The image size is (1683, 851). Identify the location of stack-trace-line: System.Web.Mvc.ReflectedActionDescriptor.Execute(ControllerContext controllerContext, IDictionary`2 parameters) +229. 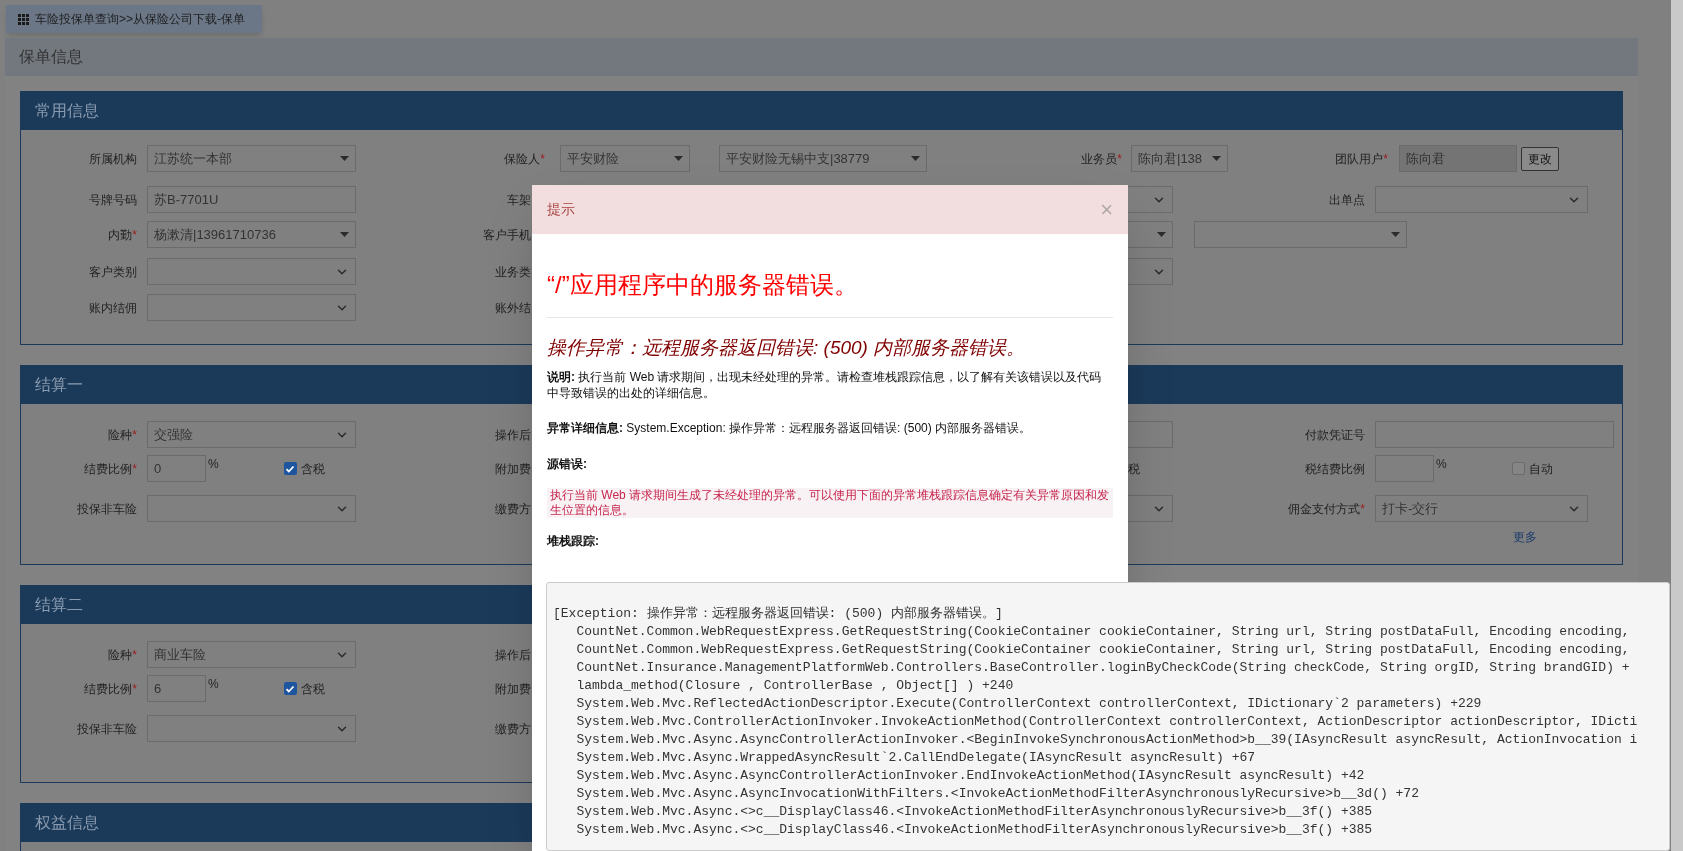
(1028, 704).